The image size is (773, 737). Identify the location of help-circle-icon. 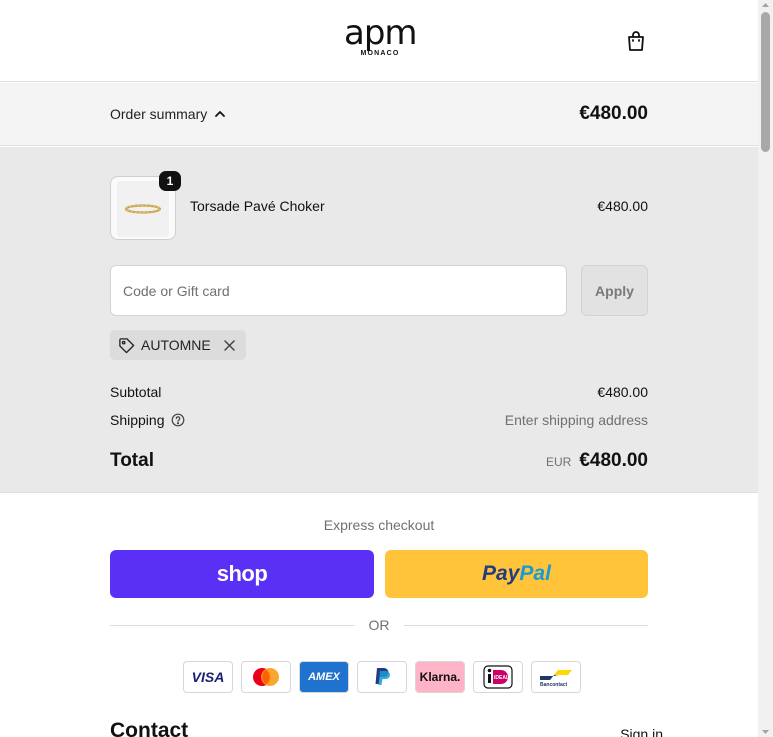
(178, 420).